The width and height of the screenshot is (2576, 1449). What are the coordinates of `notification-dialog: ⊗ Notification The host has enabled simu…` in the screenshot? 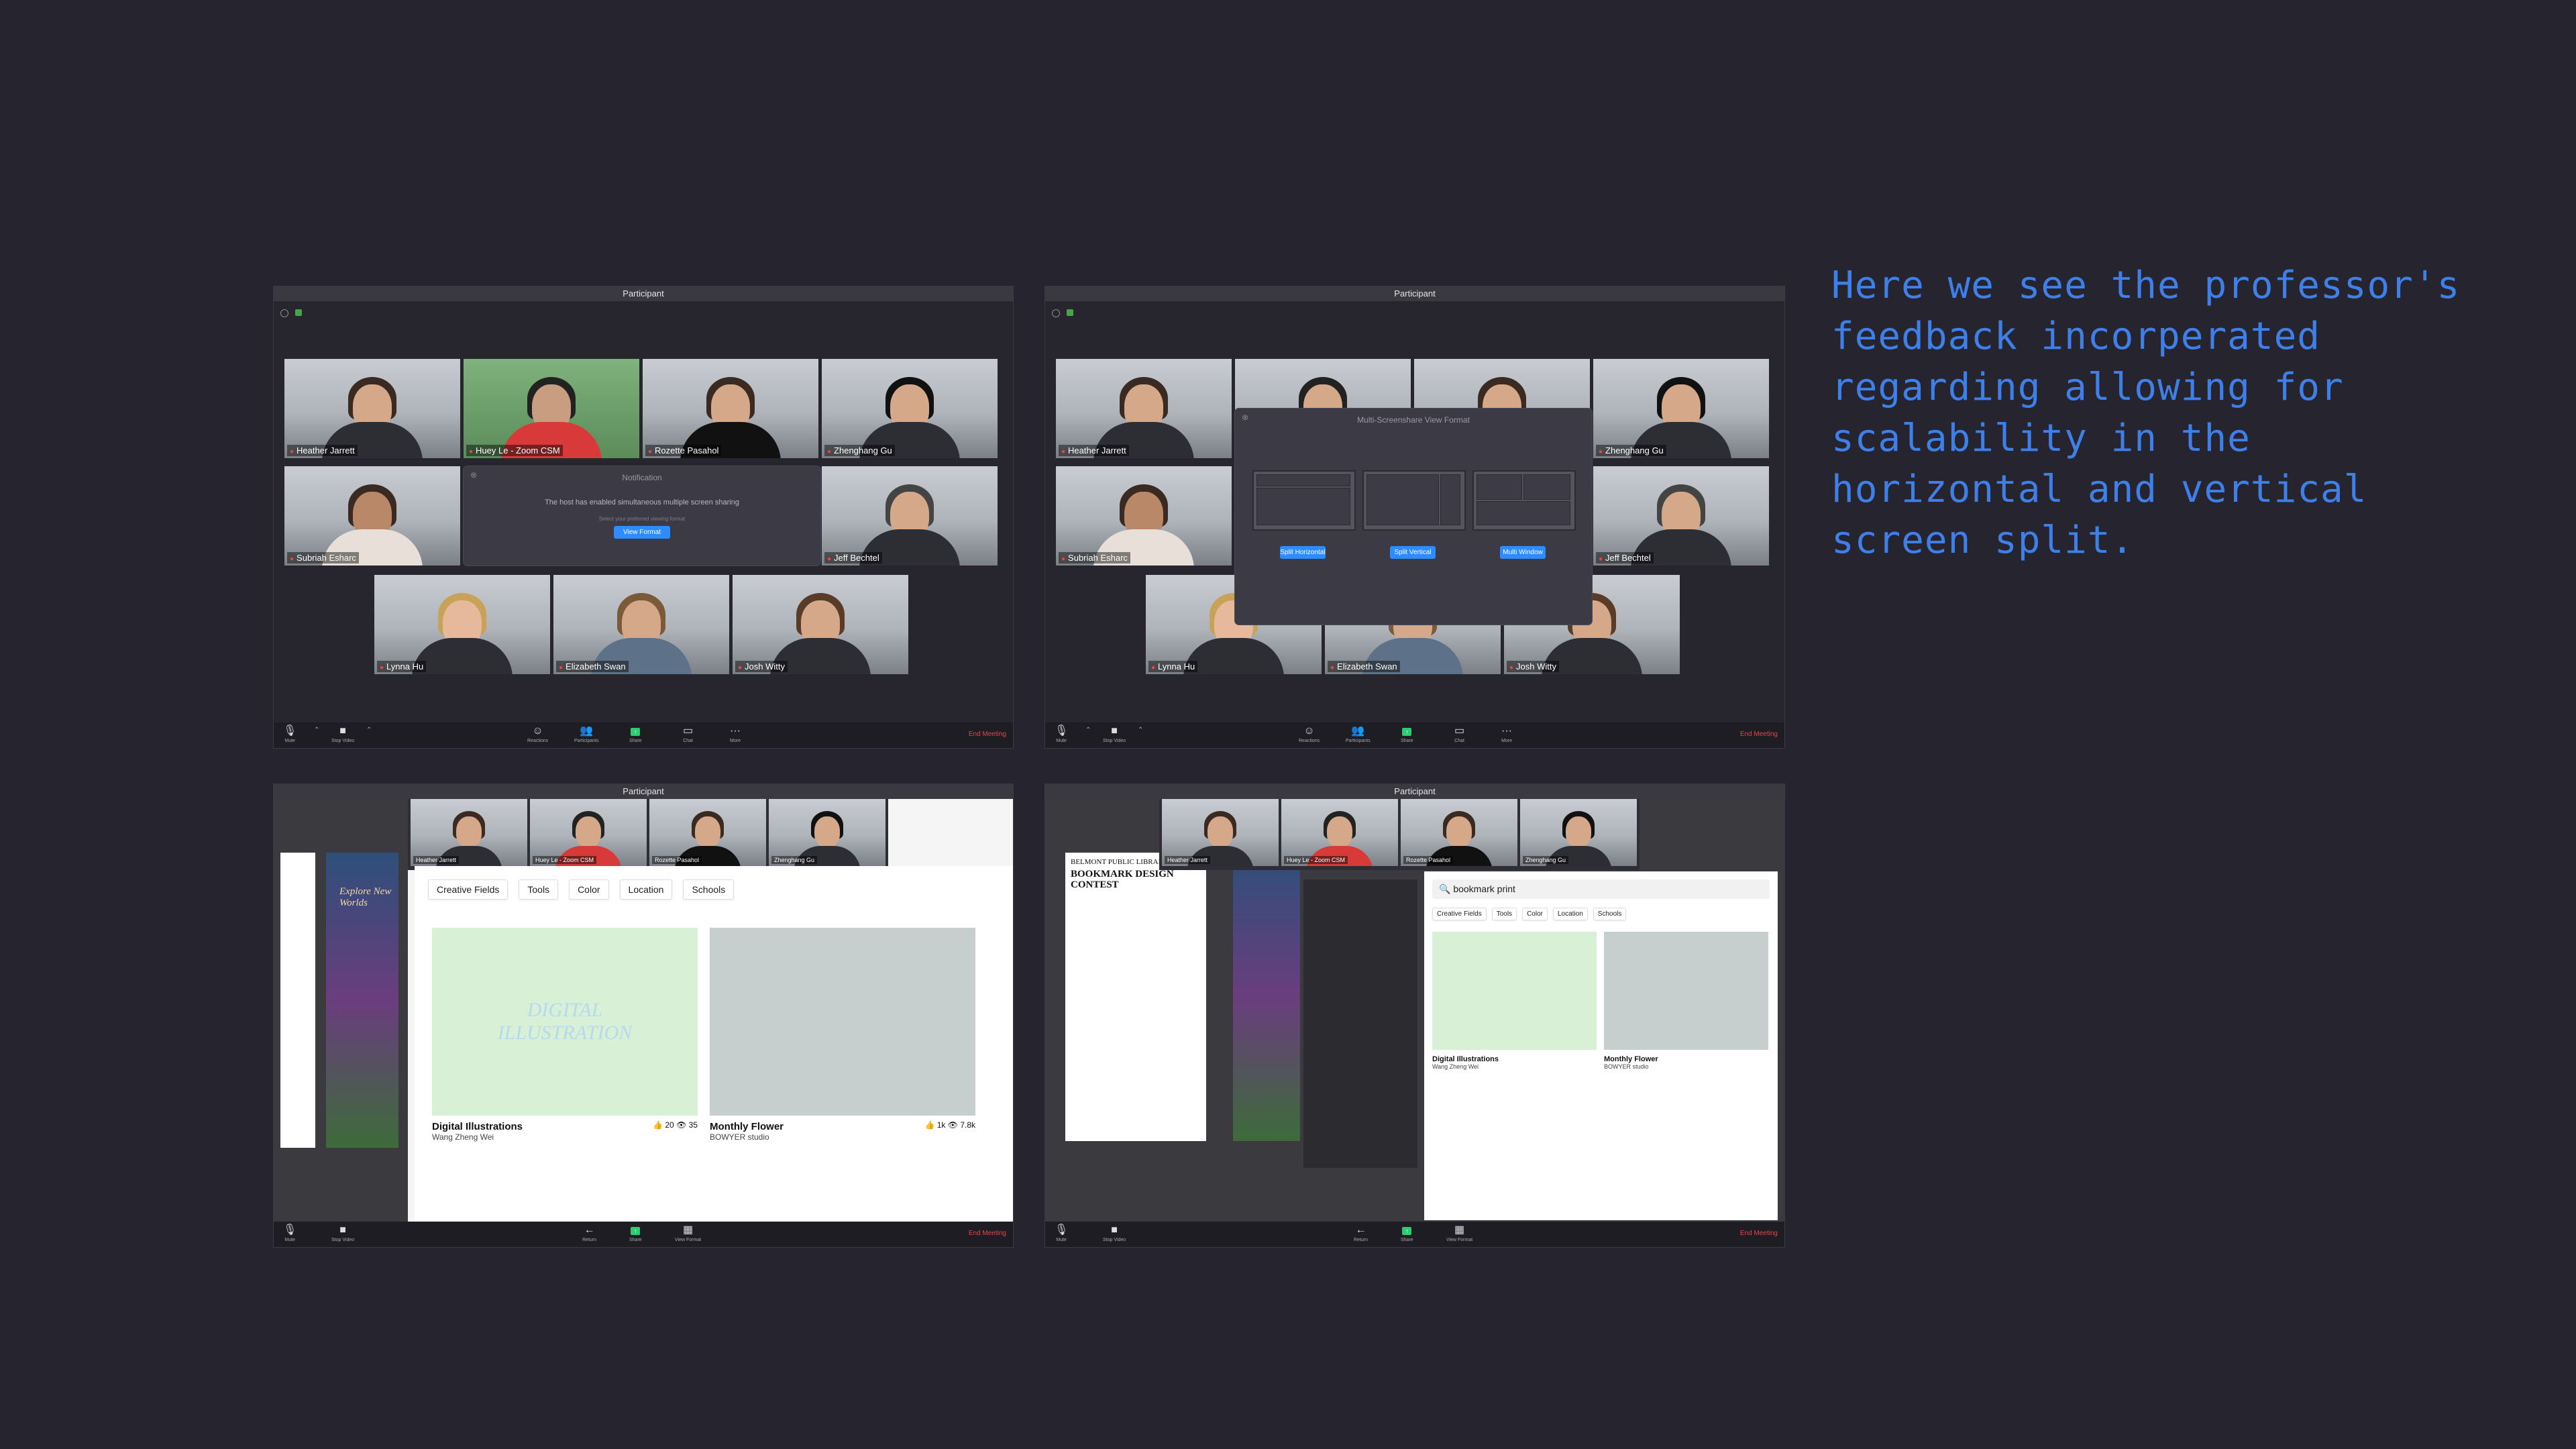 It's located at (642, 516).